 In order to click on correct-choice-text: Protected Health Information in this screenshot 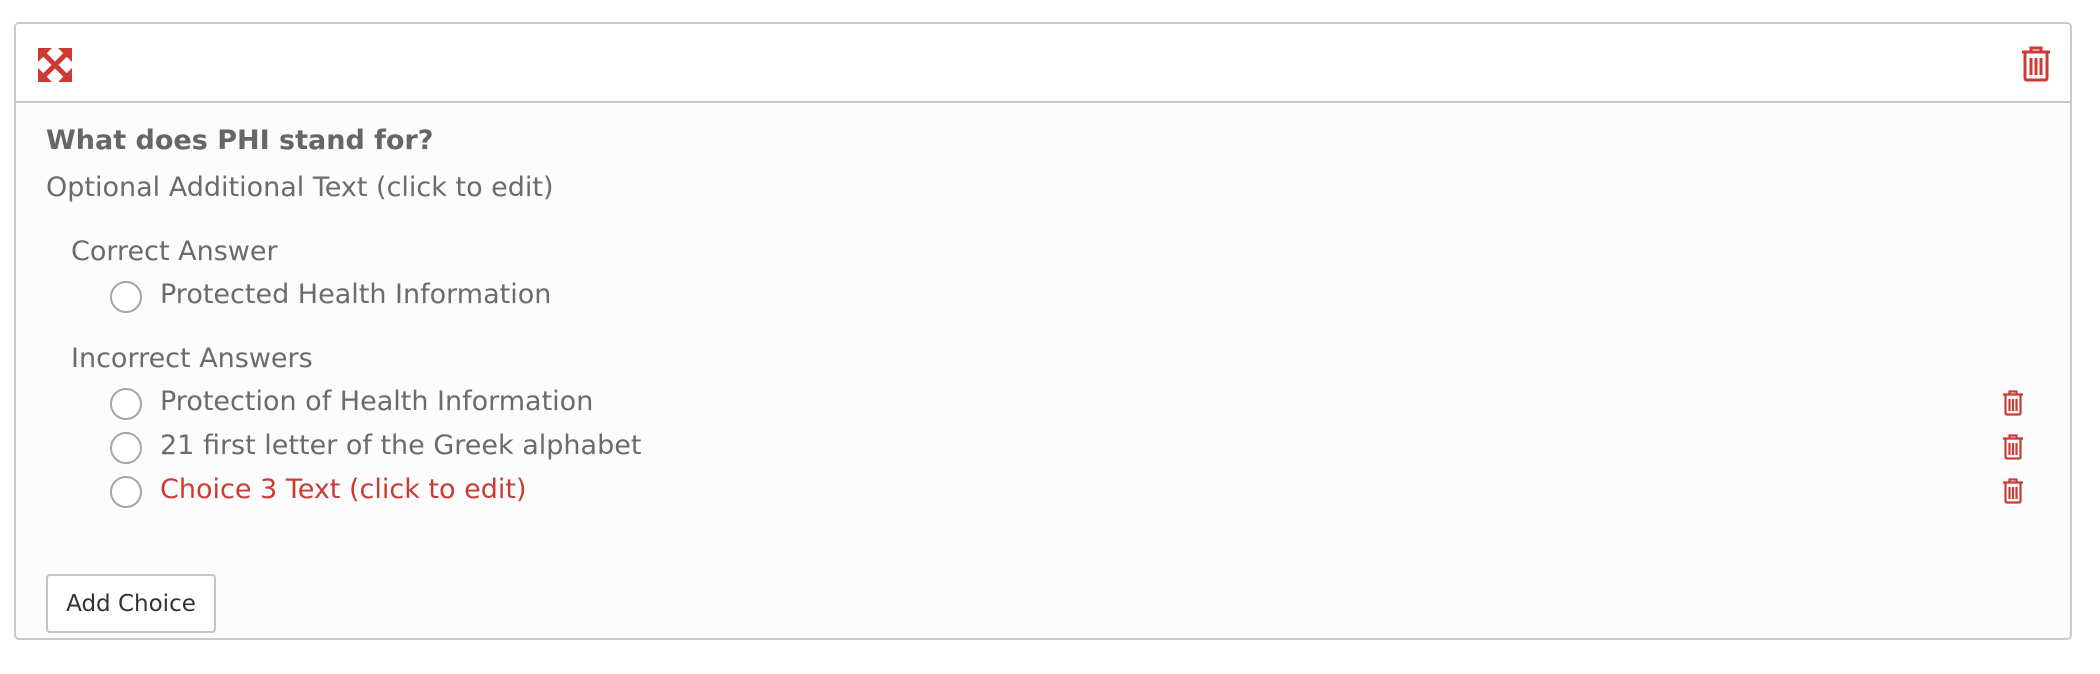, I will do `click(355, 294)`.